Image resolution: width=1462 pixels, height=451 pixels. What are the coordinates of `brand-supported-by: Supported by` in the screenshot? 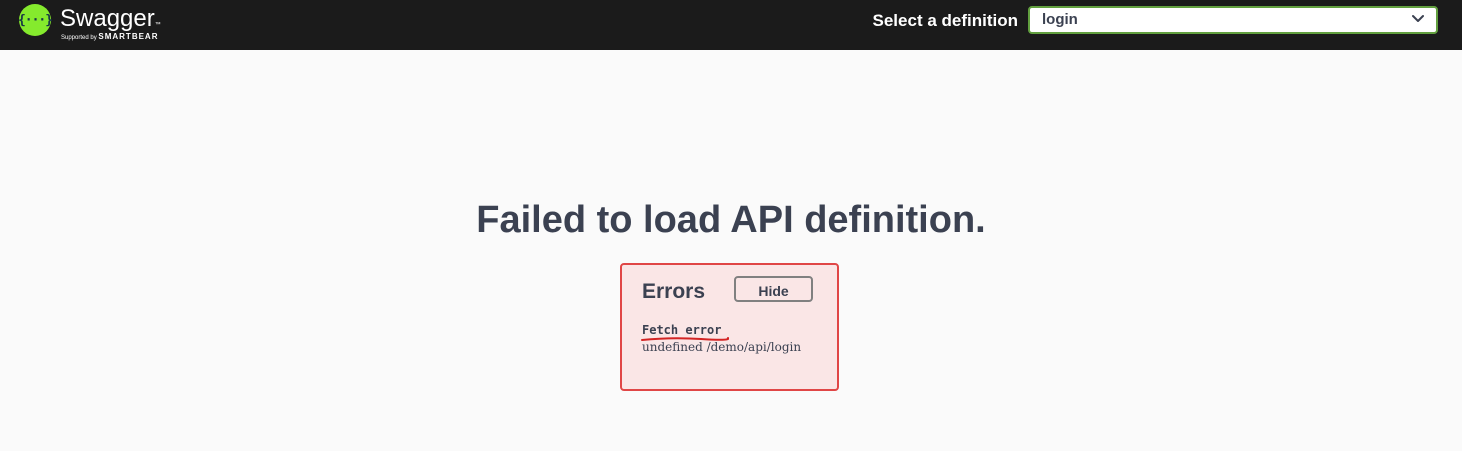 It's located at (79, 38).